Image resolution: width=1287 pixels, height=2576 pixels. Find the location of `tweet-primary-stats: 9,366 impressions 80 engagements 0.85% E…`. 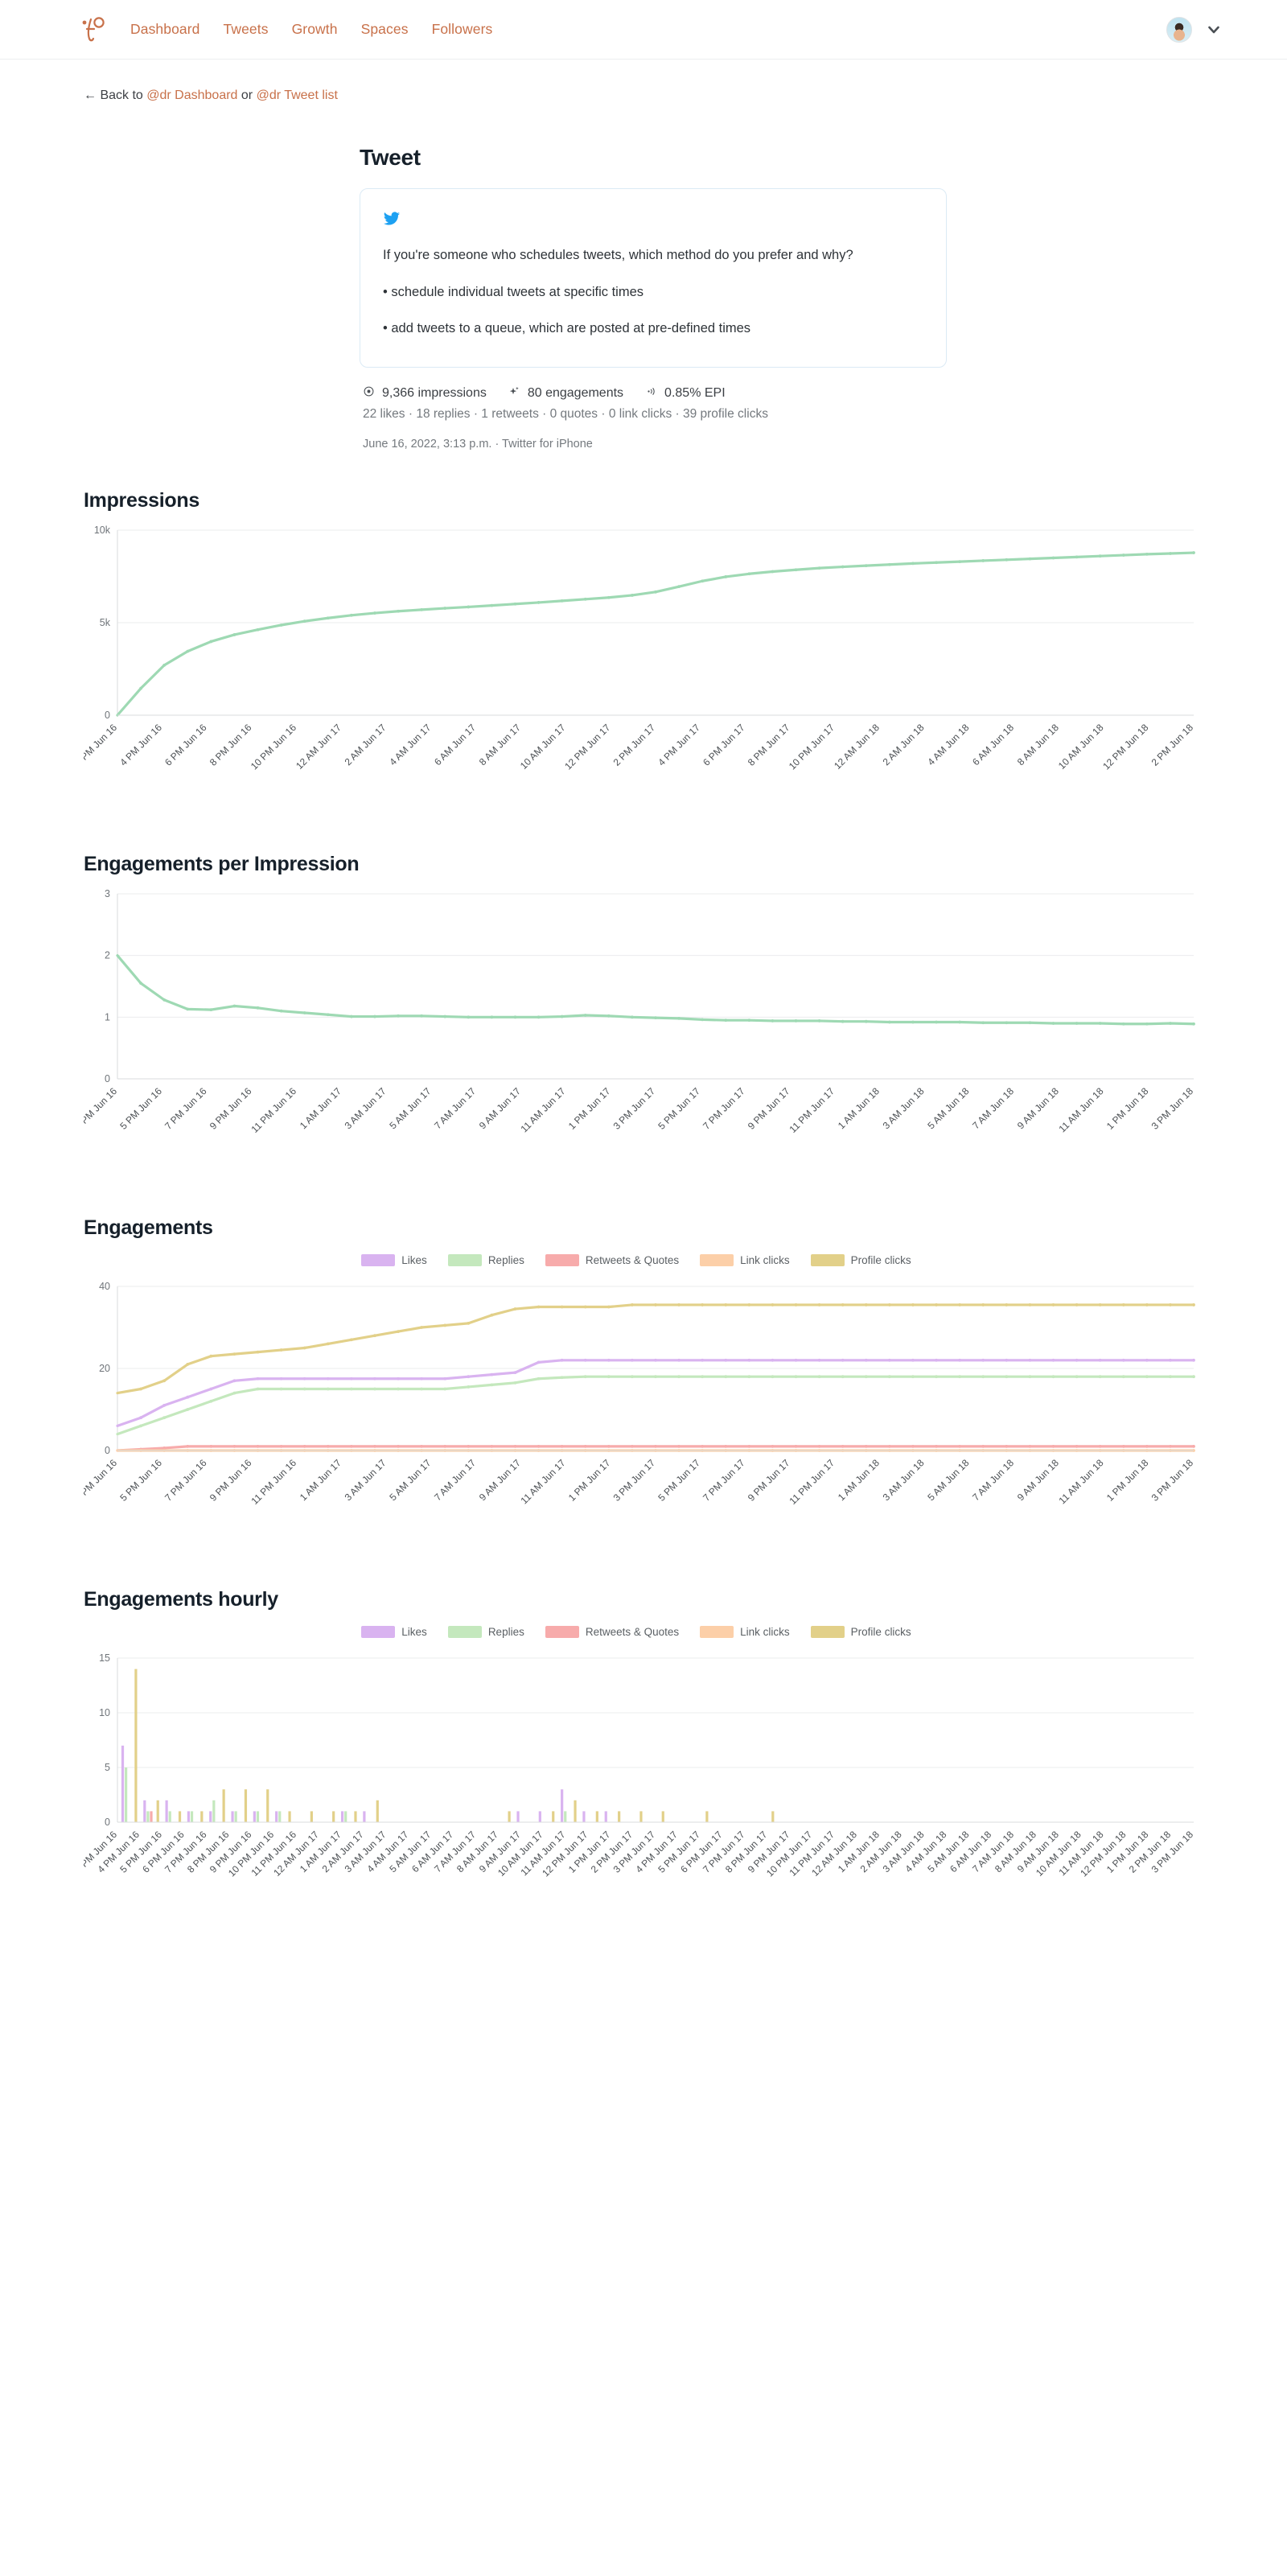

tweet-primary-stats: 9,366 impressions 80 engagements 0.85% E… is located at coordinates (653, 393).